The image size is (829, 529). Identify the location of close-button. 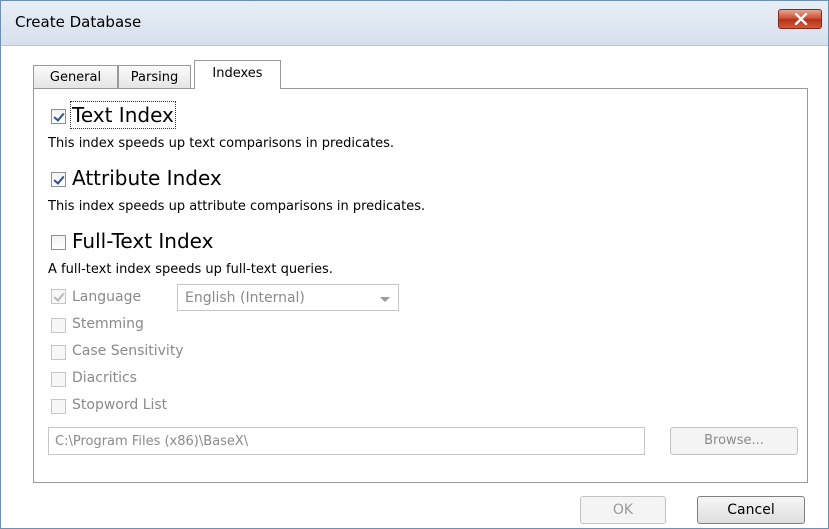
(800, 19).